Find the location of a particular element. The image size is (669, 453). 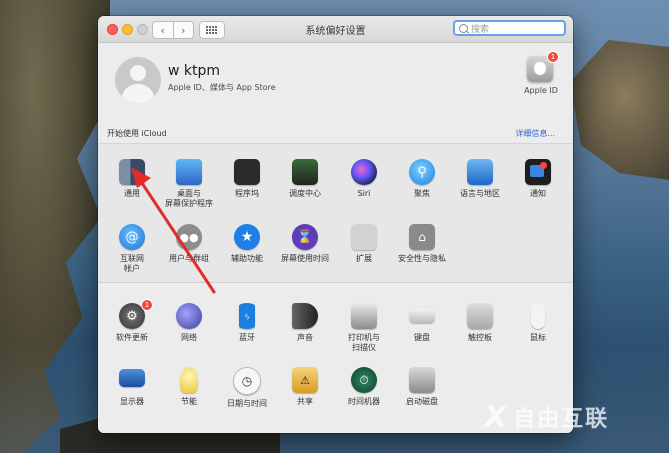

watermark-x-icon: X is located at coordinates (496, 417).